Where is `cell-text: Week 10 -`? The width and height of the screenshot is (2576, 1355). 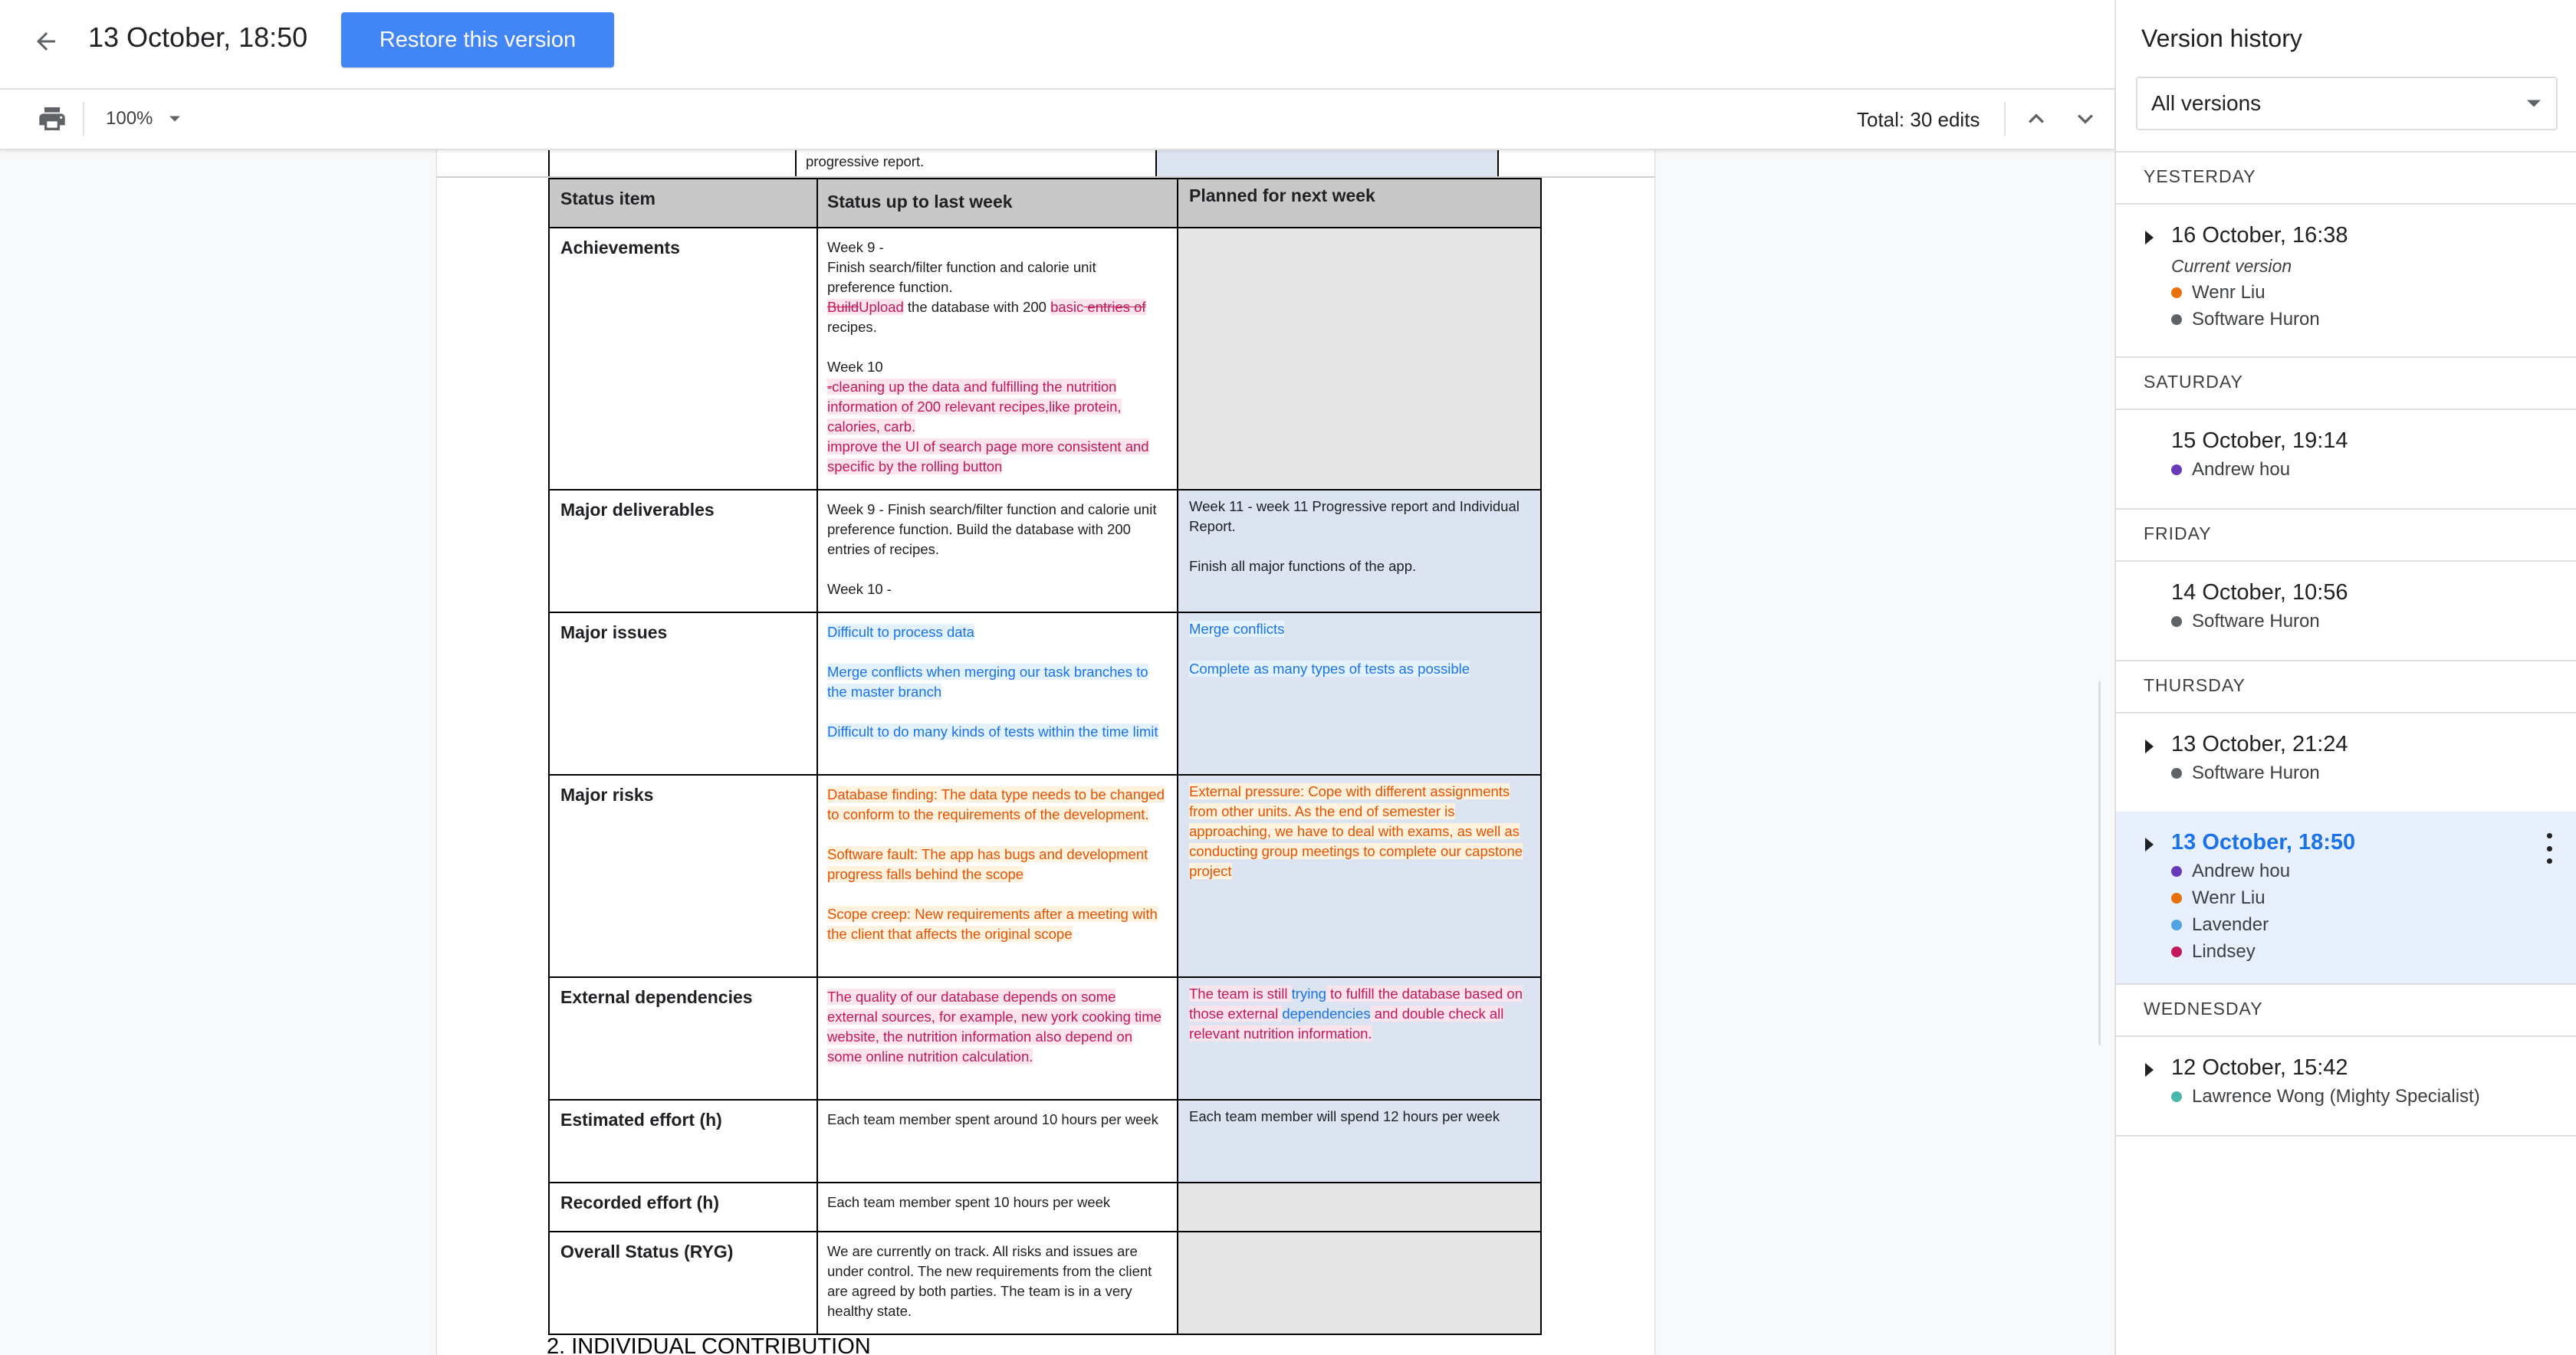
cell-text: Week 10 - is located at coordinates (860, 589).